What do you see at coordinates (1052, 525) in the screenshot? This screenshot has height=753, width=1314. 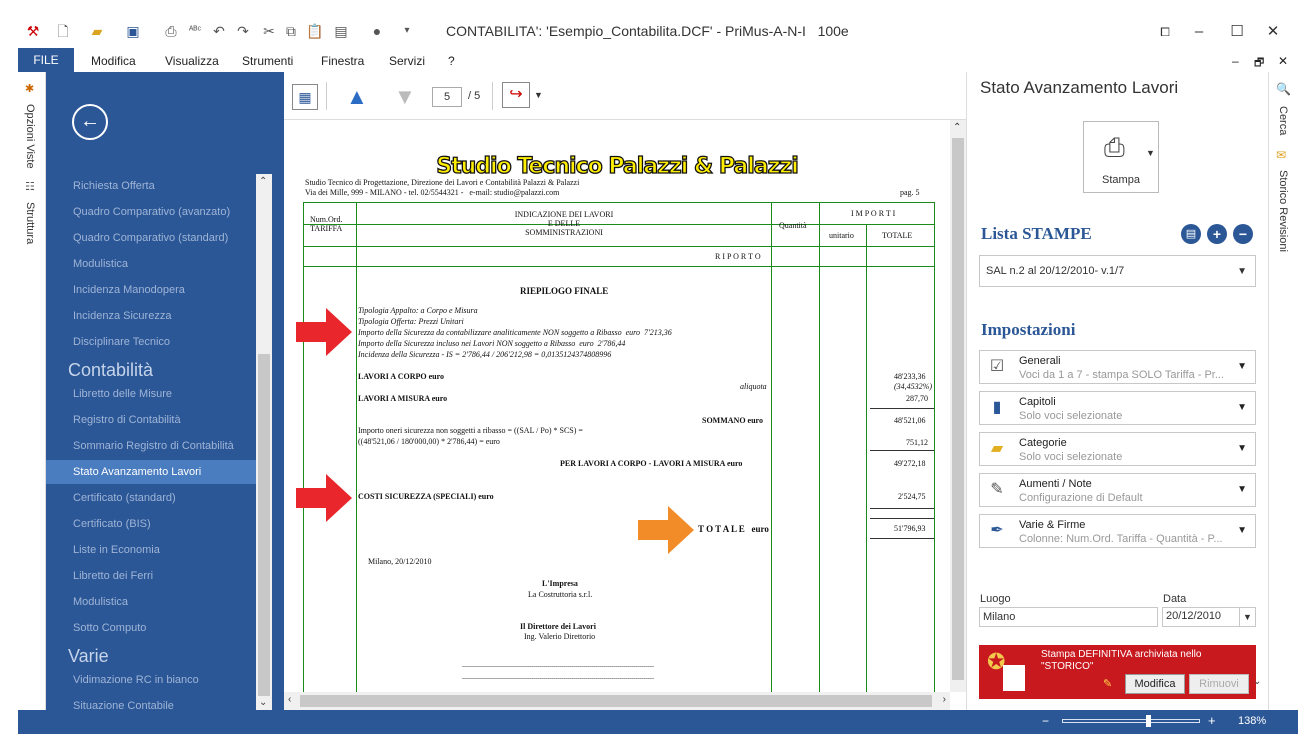 I see `setting-title: Varie & Firme` at bounding box center [1052, 525].